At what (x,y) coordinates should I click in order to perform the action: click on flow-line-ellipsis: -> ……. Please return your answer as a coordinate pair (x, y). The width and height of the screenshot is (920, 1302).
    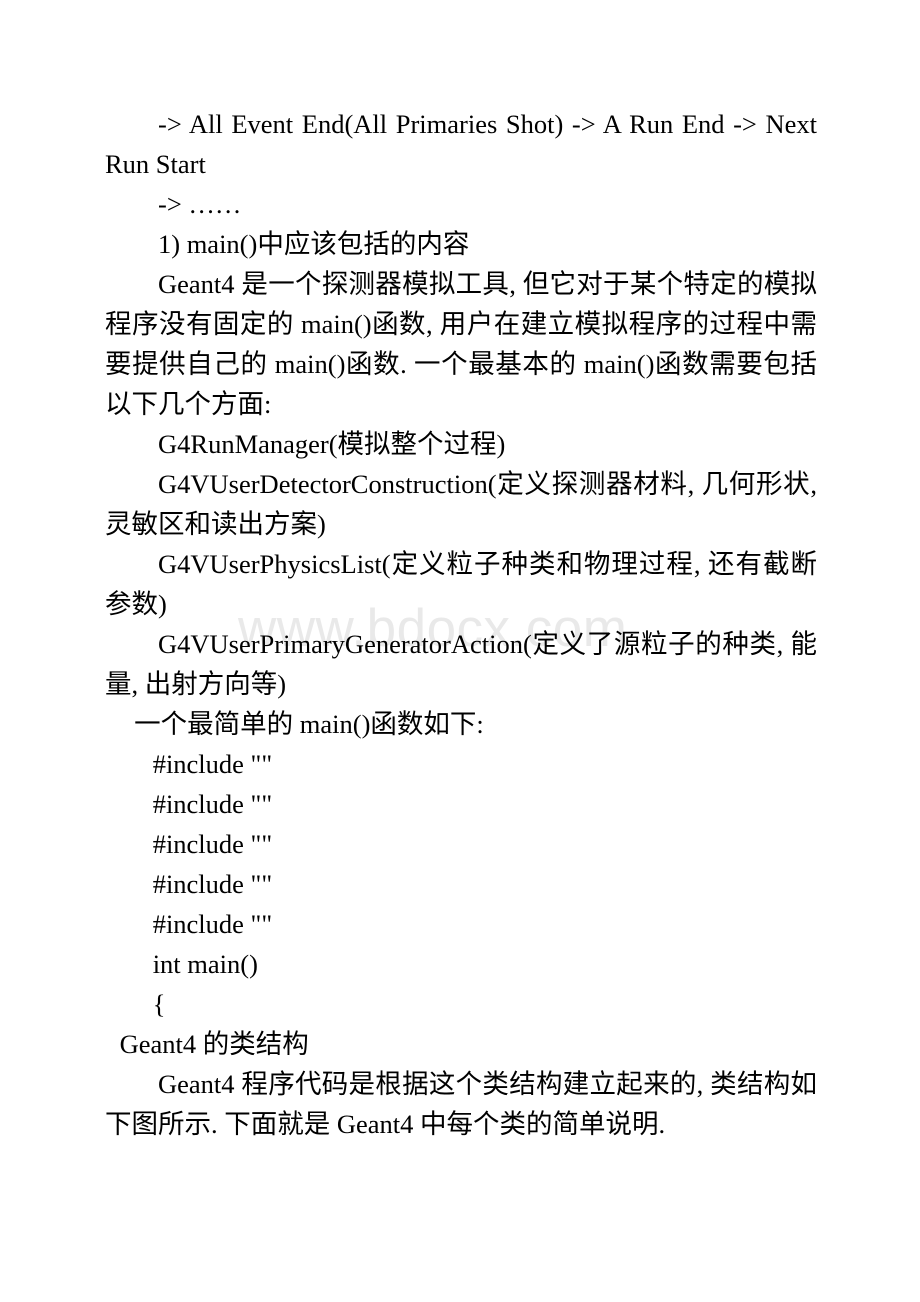
    Looking at the image, I should click on (200, 204).